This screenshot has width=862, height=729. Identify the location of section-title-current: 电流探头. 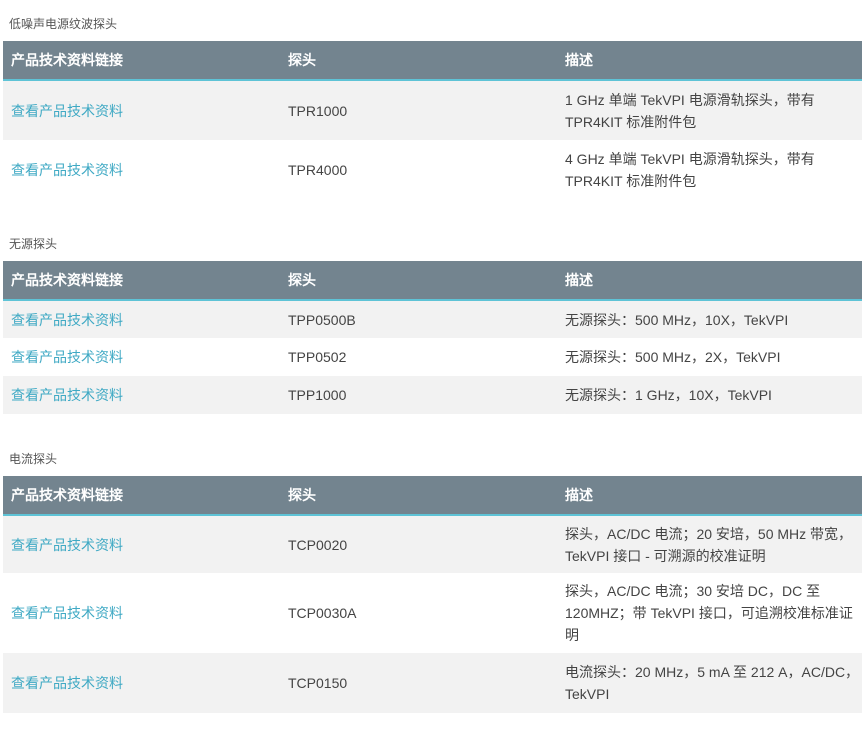
(33, 459).